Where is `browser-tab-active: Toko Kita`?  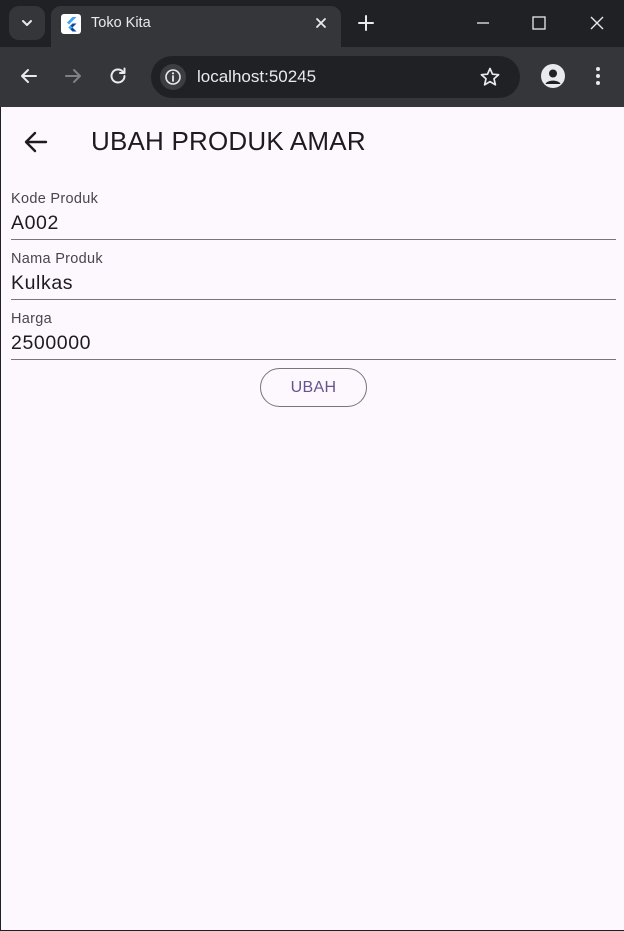
browser-tab-active: Toko Kita is located at coordinates (196, 26).